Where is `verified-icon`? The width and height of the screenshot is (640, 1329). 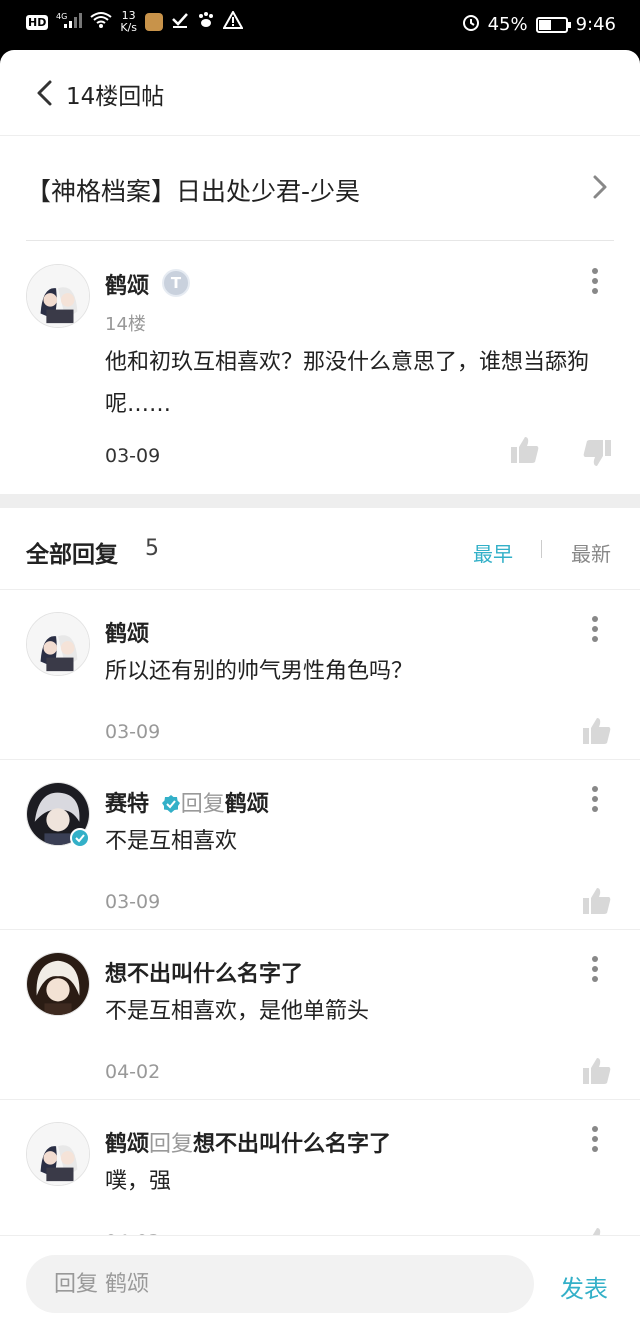 verified-icon is located at coordinates (170, 804).